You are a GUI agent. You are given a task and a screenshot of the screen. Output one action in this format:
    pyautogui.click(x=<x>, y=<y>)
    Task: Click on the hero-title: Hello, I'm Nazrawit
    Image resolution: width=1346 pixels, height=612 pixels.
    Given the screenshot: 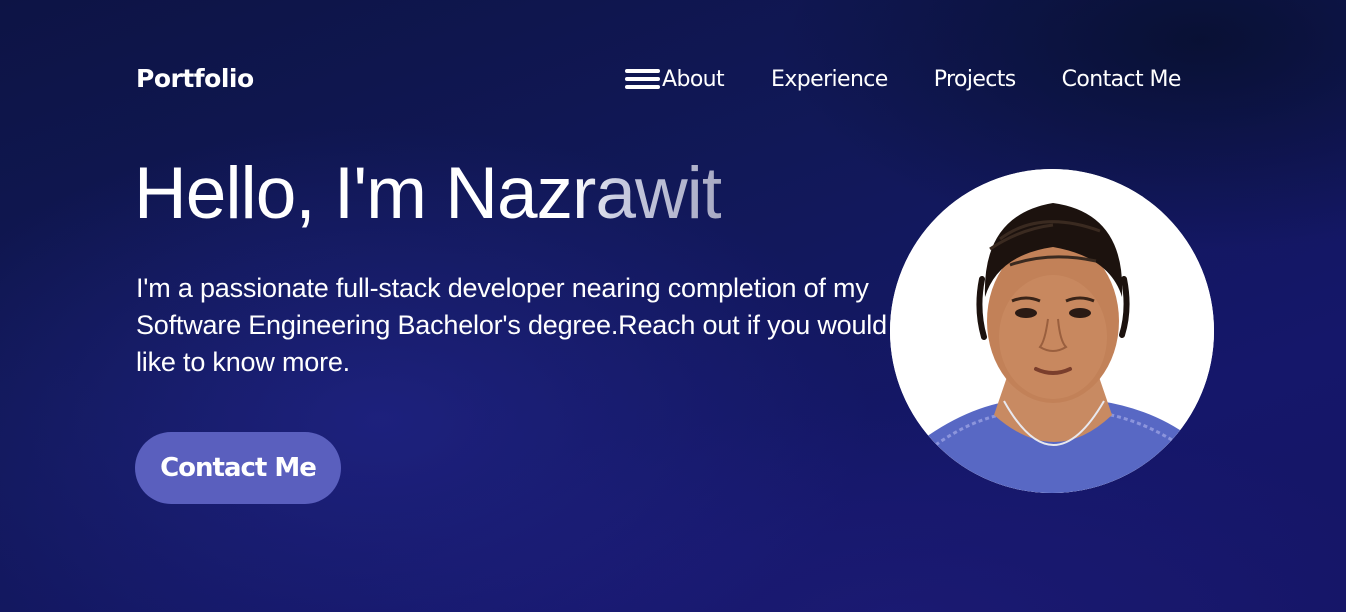 What is the action you would take?
    pyautogui.click(x=428, y=193)
    